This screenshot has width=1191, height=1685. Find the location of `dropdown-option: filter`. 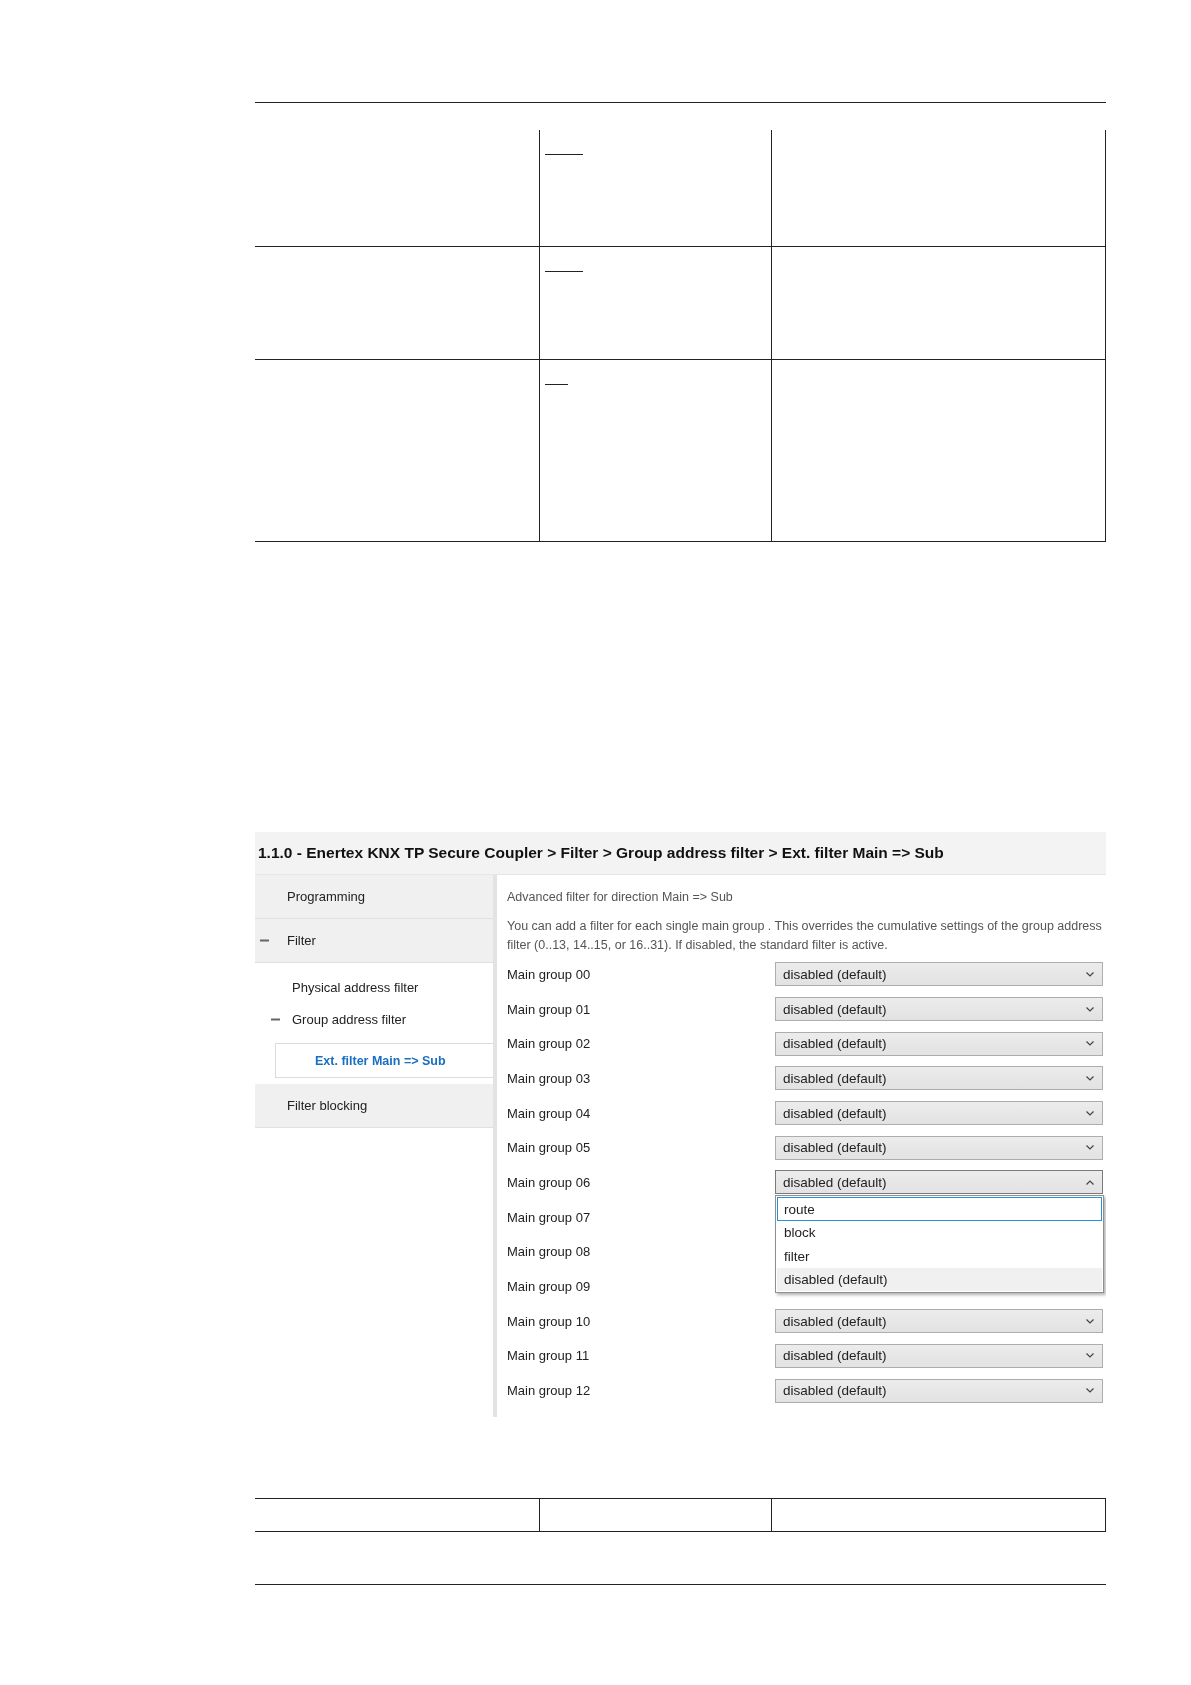

dropdown-option: filter is located at coordinates (939, 1256).